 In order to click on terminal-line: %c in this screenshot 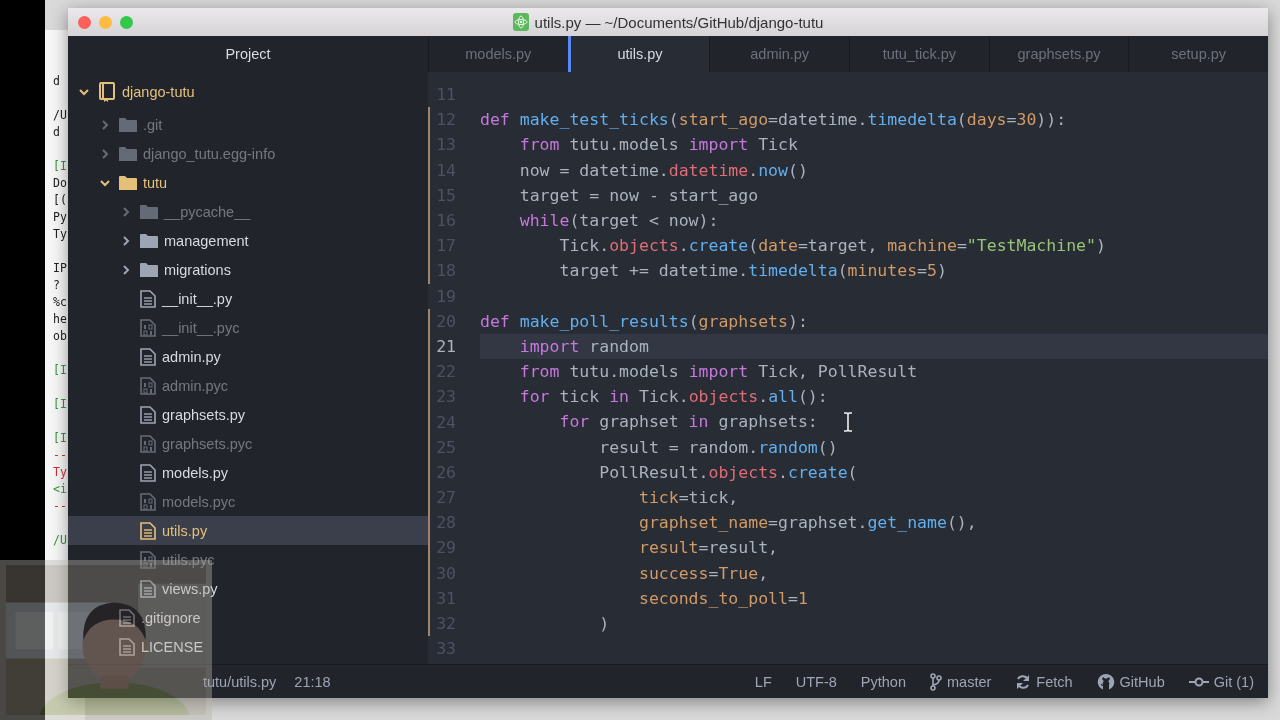, I will do `click(60, 302)`.